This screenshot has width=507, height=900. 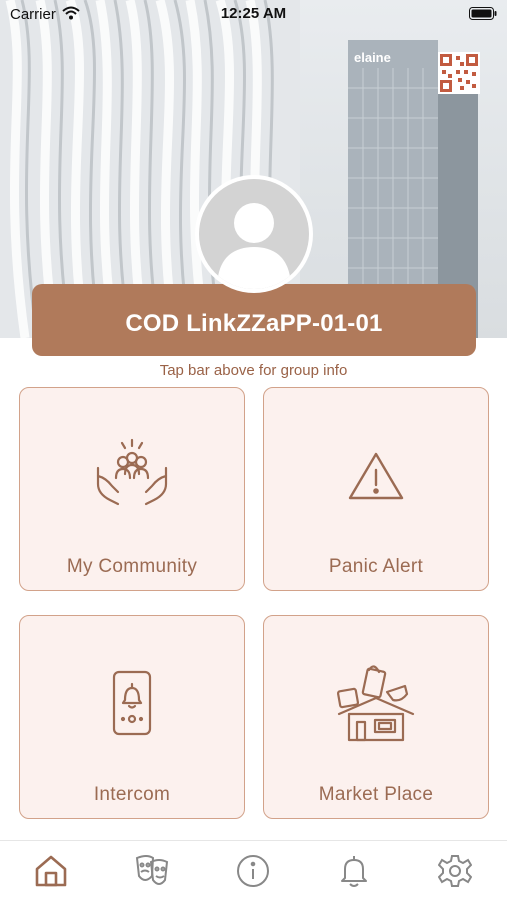 I want to click on tab-notifications, so click(x=354, y=871).